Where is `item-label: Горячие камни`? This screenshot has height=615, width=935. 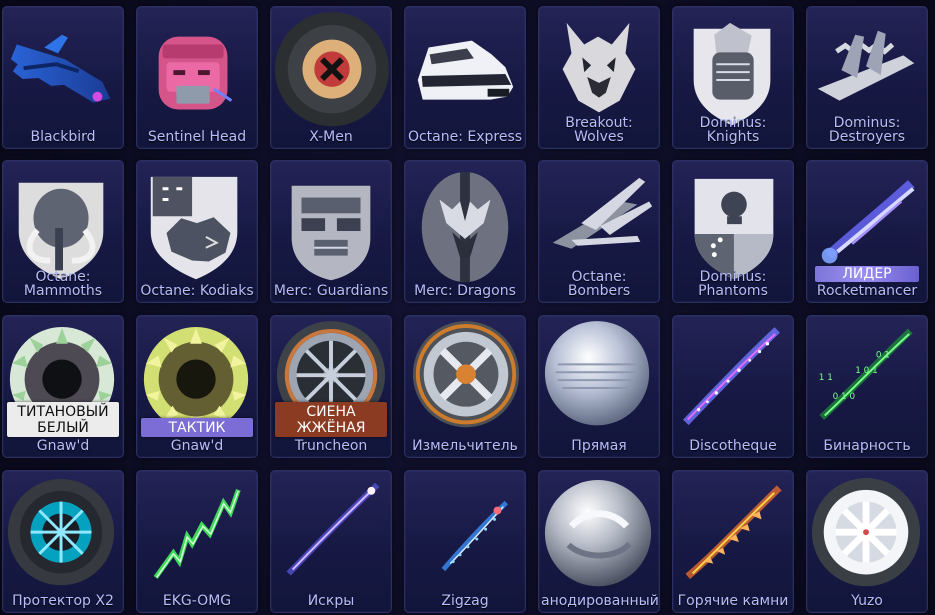
item-label: Горячие камни is located at coordinates (733, 601).